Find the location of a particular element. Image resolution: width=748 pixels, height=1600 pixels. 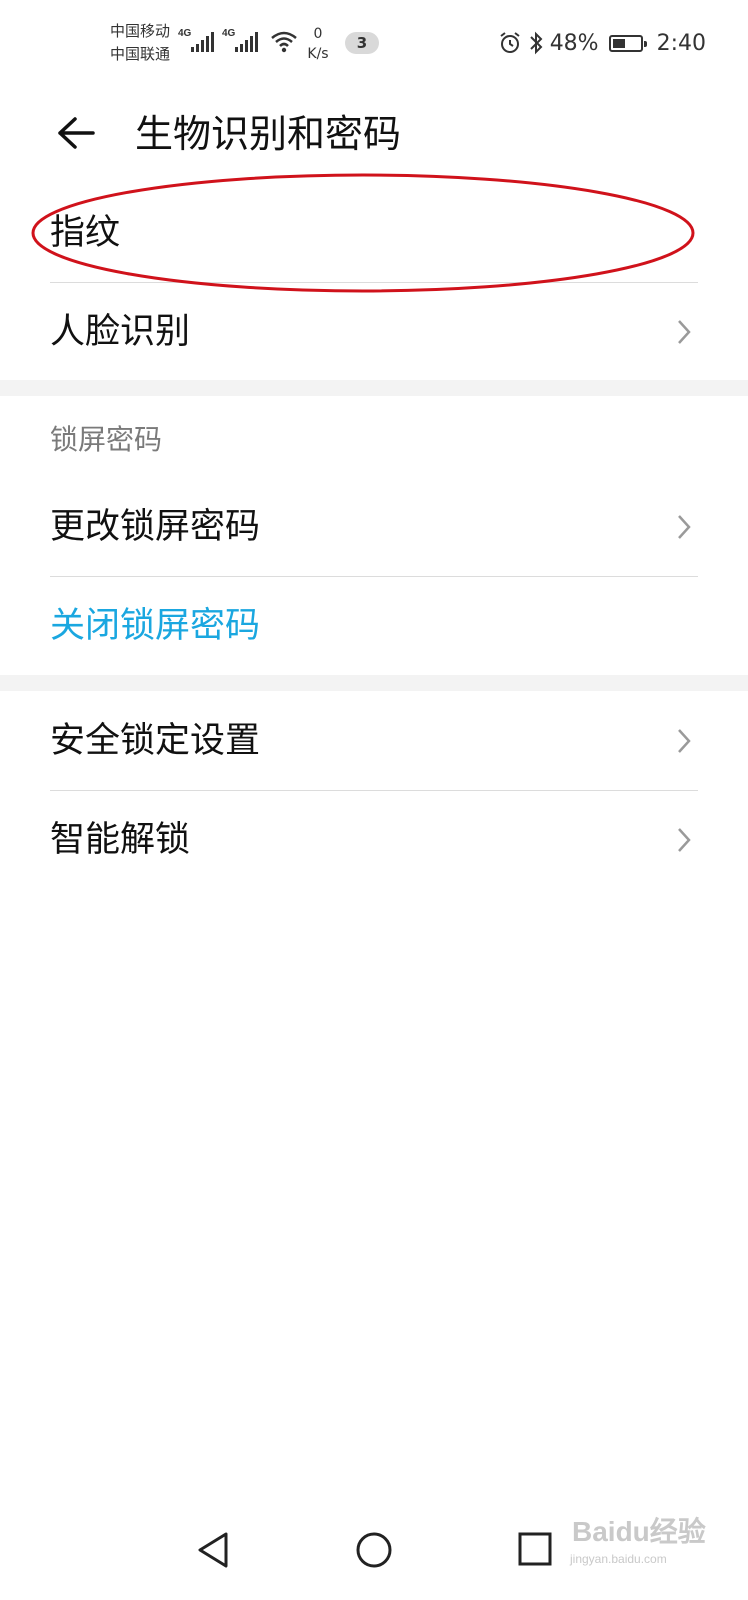

back-arrow-icon is located at coordinates (76, 133).